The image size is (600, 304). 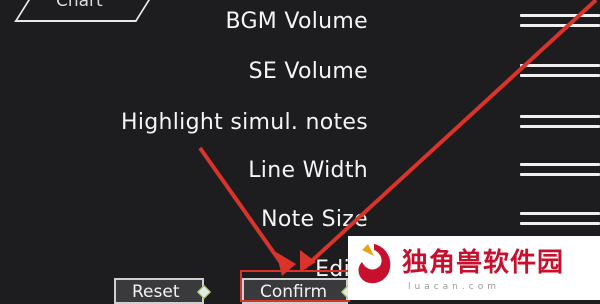 I want to click on line-width-slider, so click(x=560, y=171).